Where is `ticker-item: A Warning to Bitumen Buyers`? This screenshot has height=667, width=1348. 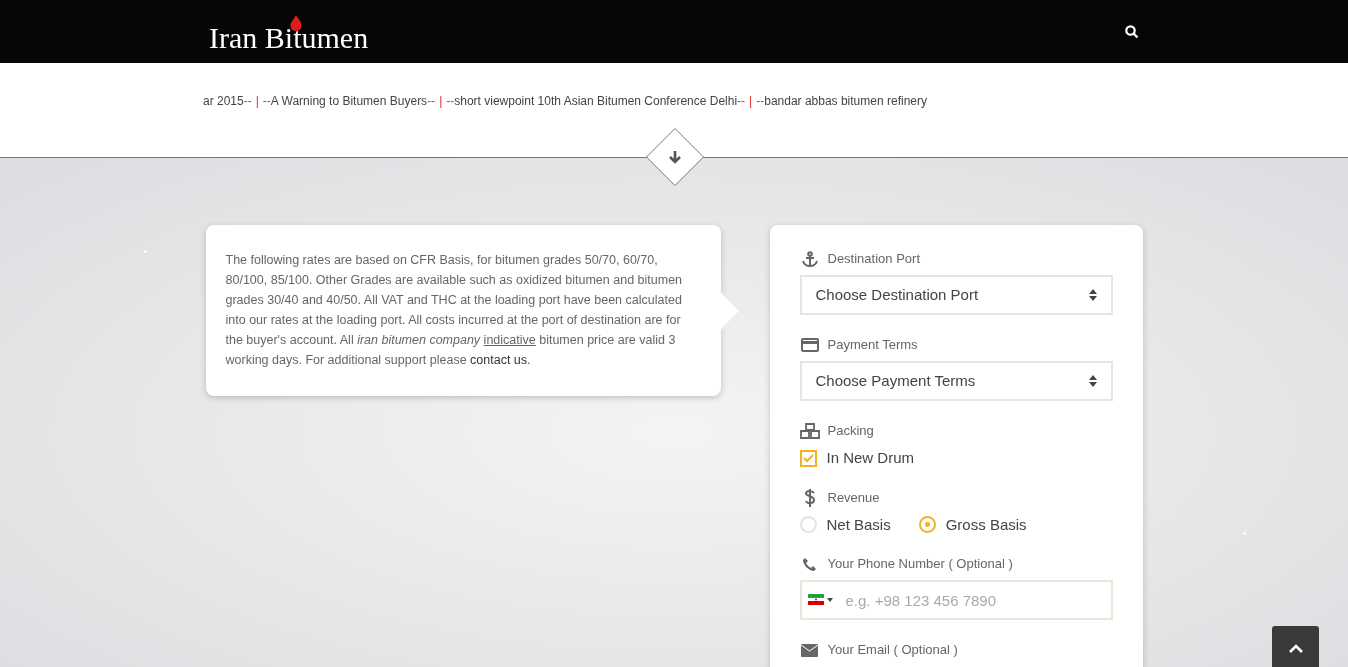 ticker-item: A Warning to Bitumen Buyers is located at coordinates (349, 101).